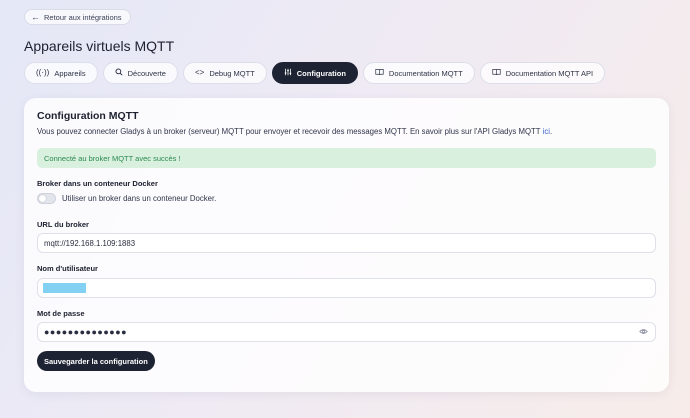 This screenshot has width=690, height=418. Describe the element at coordinates (346, 332) in the screenshot. I see `password-input: ●●●●●●●●●●●●●●` at that location.